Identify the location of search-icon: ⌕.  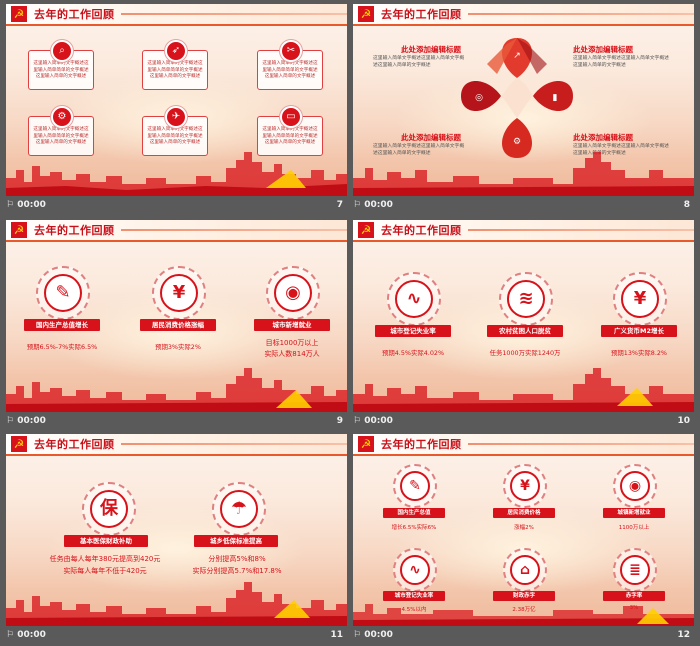
(62, 51).